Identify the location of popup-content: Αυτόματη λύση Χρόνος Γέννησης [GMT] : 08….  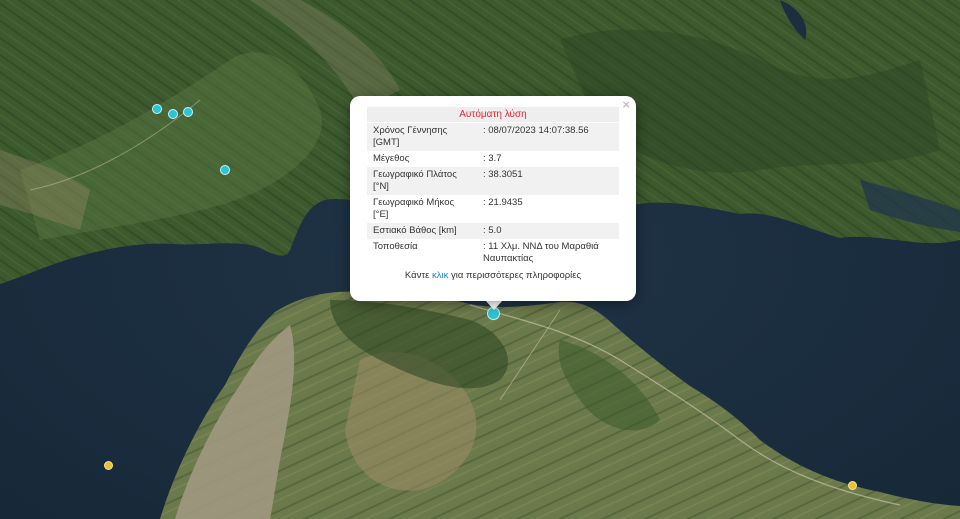
(493, 194).